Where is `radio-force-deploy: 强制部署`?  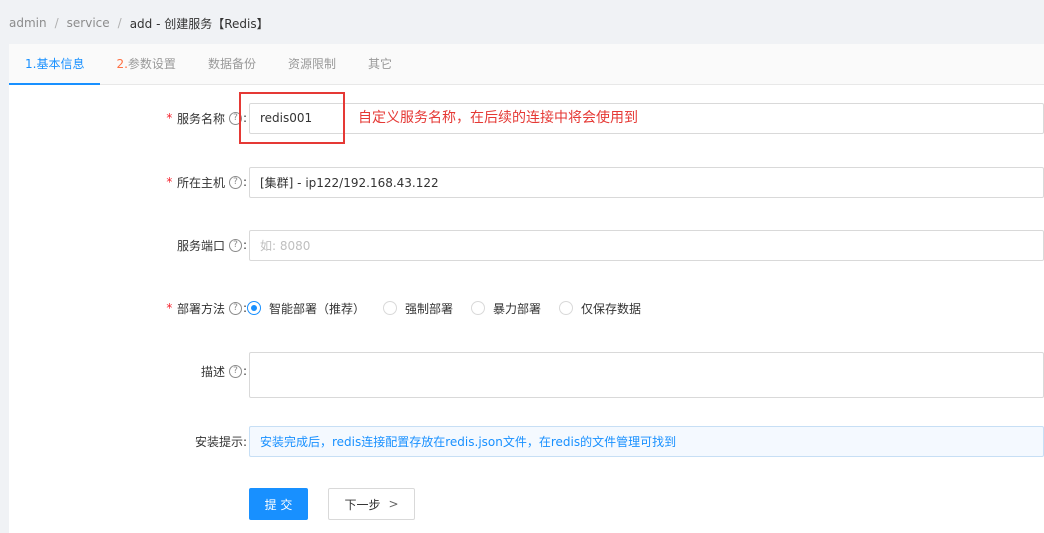
radio-force-deploy: 强制部署 is located at coordinates (418, 308).